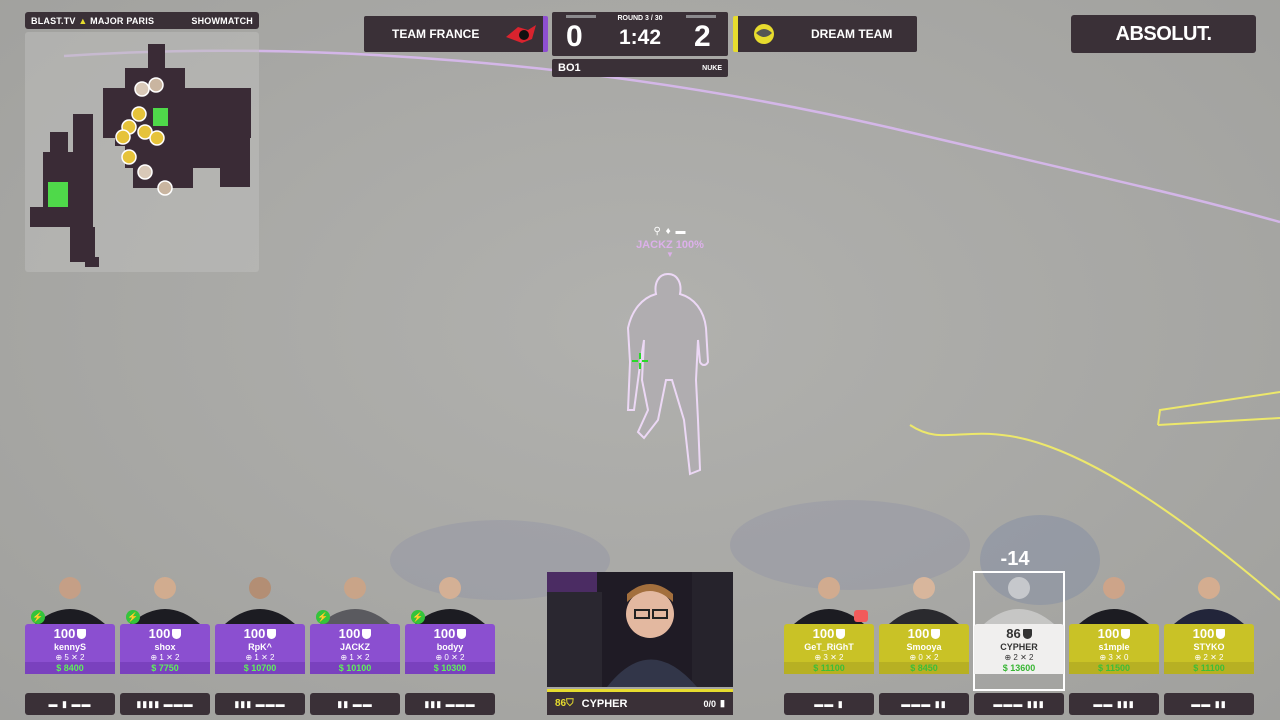 The height and width of the screenshot is (720, 1280). Describe the element at coordinates (604, 703) in the screenshot. I see `webcam-player-name: CYPHER` at that location.